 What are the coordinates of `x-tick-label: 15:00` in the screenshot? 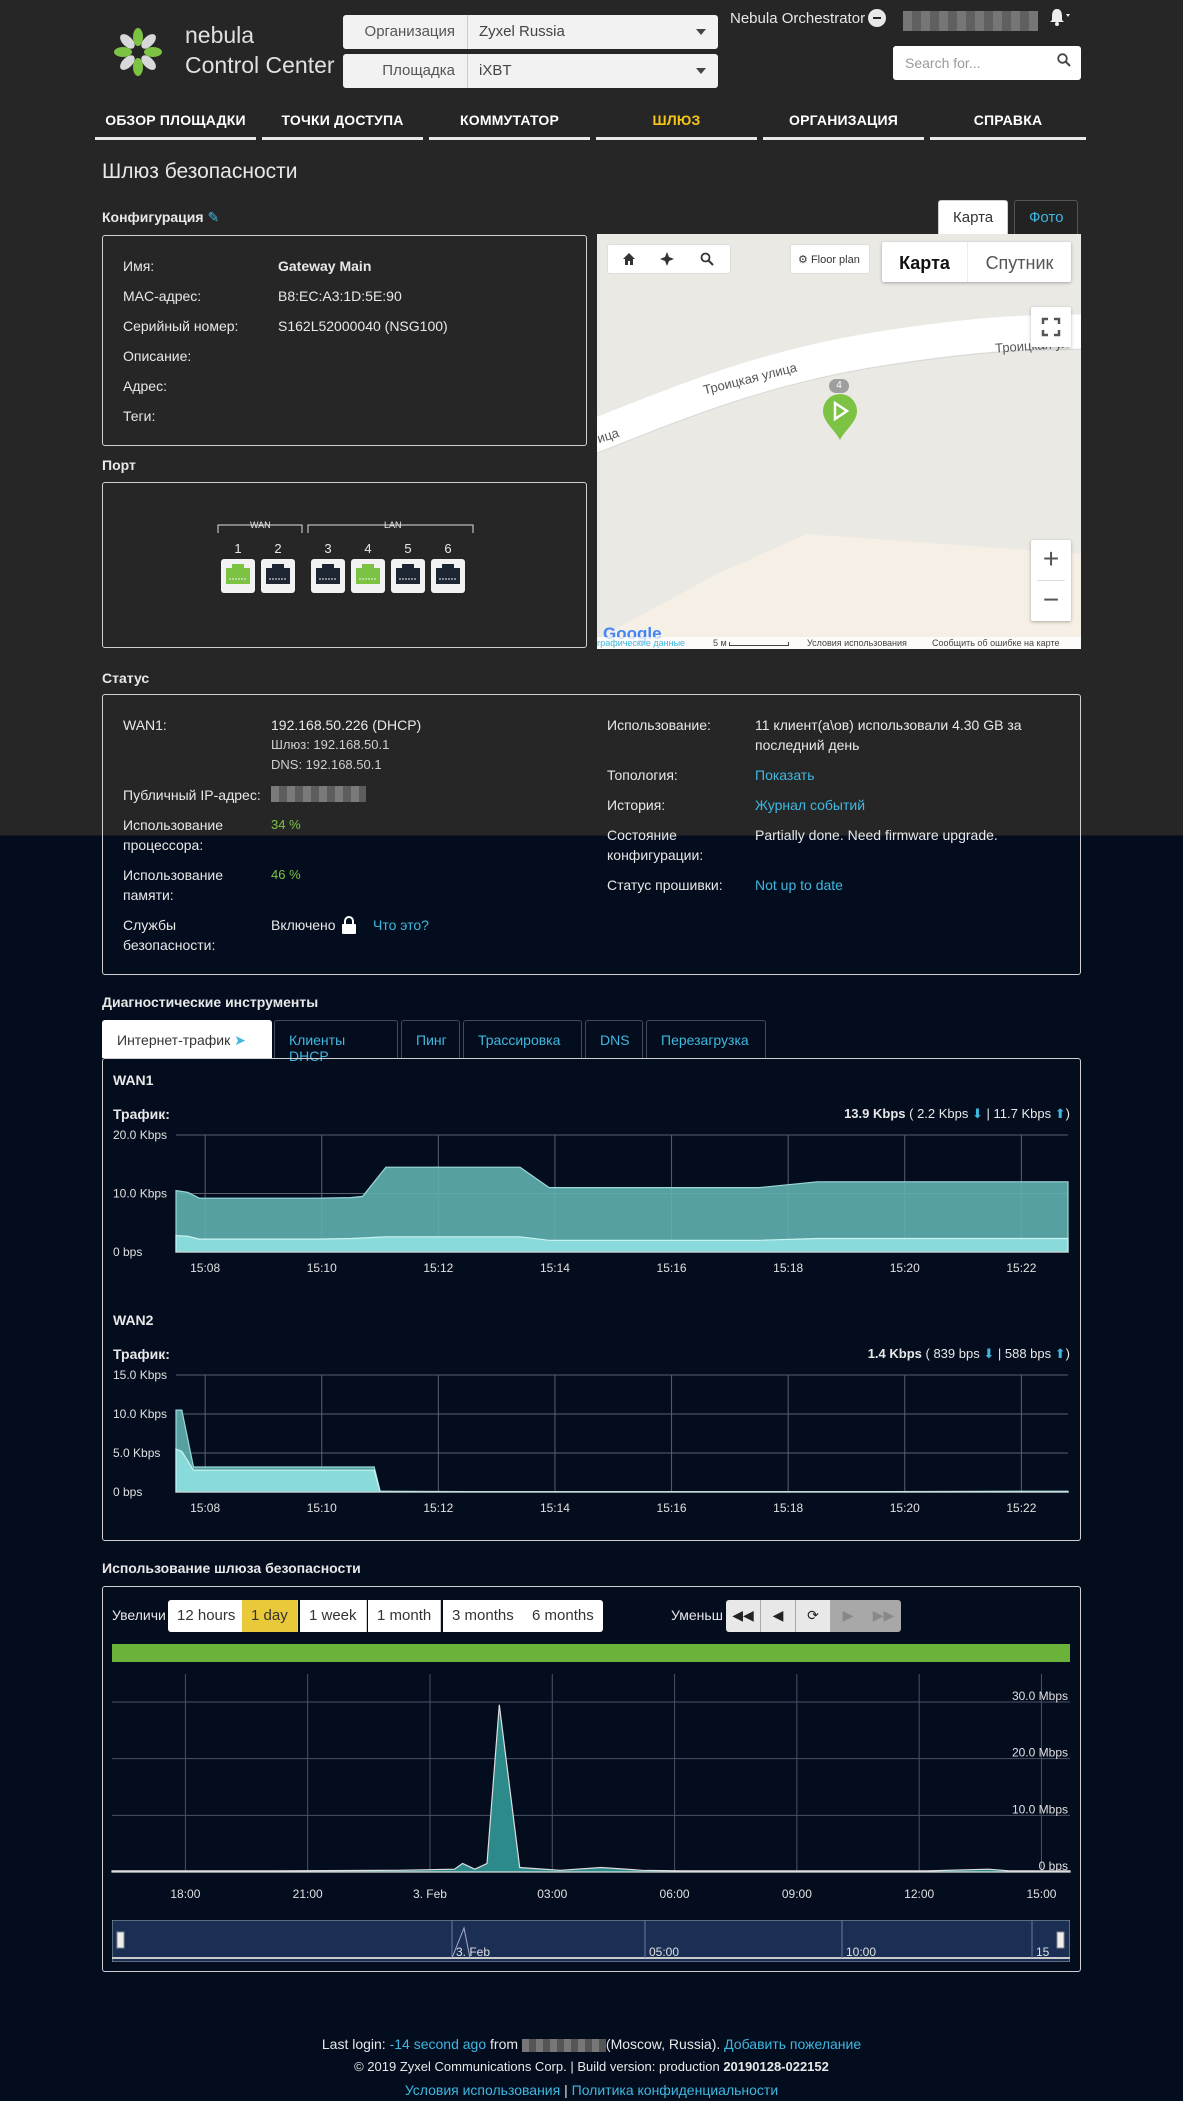 It's located at (1041, 1894).